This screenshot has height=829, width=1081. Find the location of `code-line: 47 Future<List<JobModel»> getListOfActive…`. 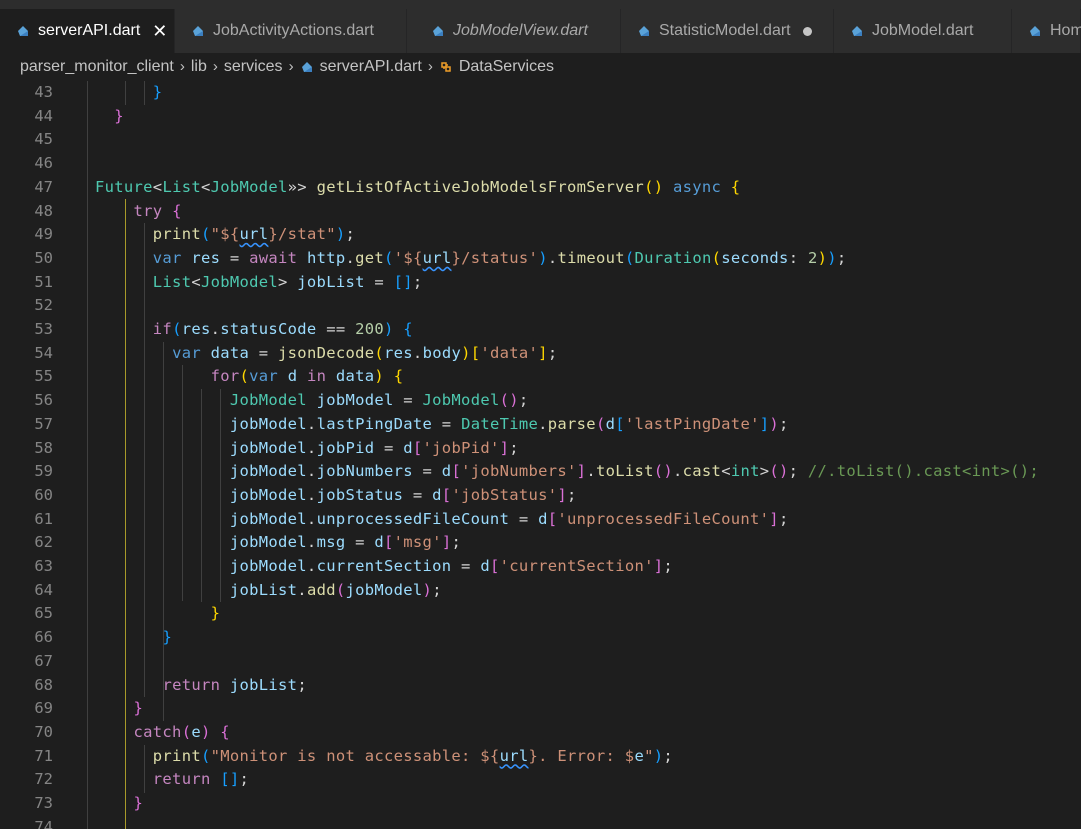

code-line: 47 Future<List<JobModel»> getListOfActive… is located at coordinates (540, 188).